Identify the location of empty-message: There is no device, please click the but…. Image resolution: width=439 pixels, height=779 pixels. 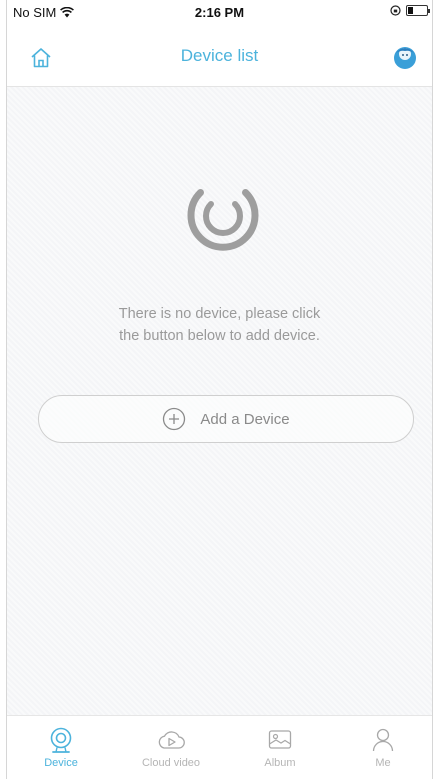
(219, 325).